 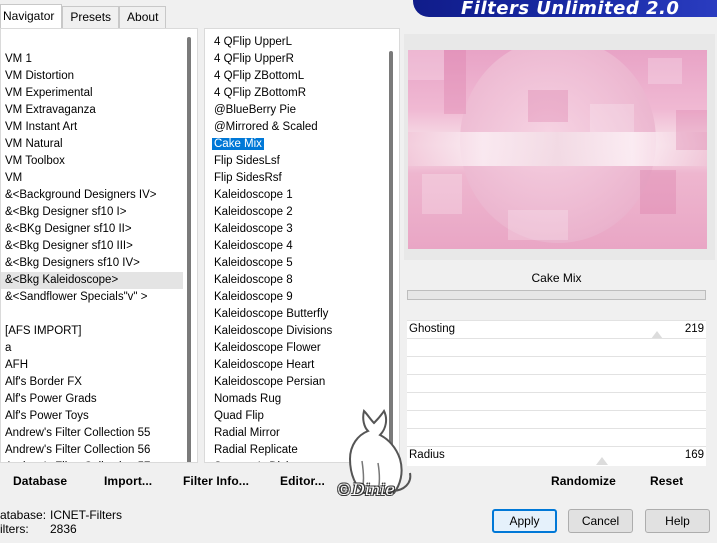 What do you see at coordinates (297, 59) in the screenshot?
I see `filter-item: 4 QFlip UpperR` at bounding box center [297, 59].